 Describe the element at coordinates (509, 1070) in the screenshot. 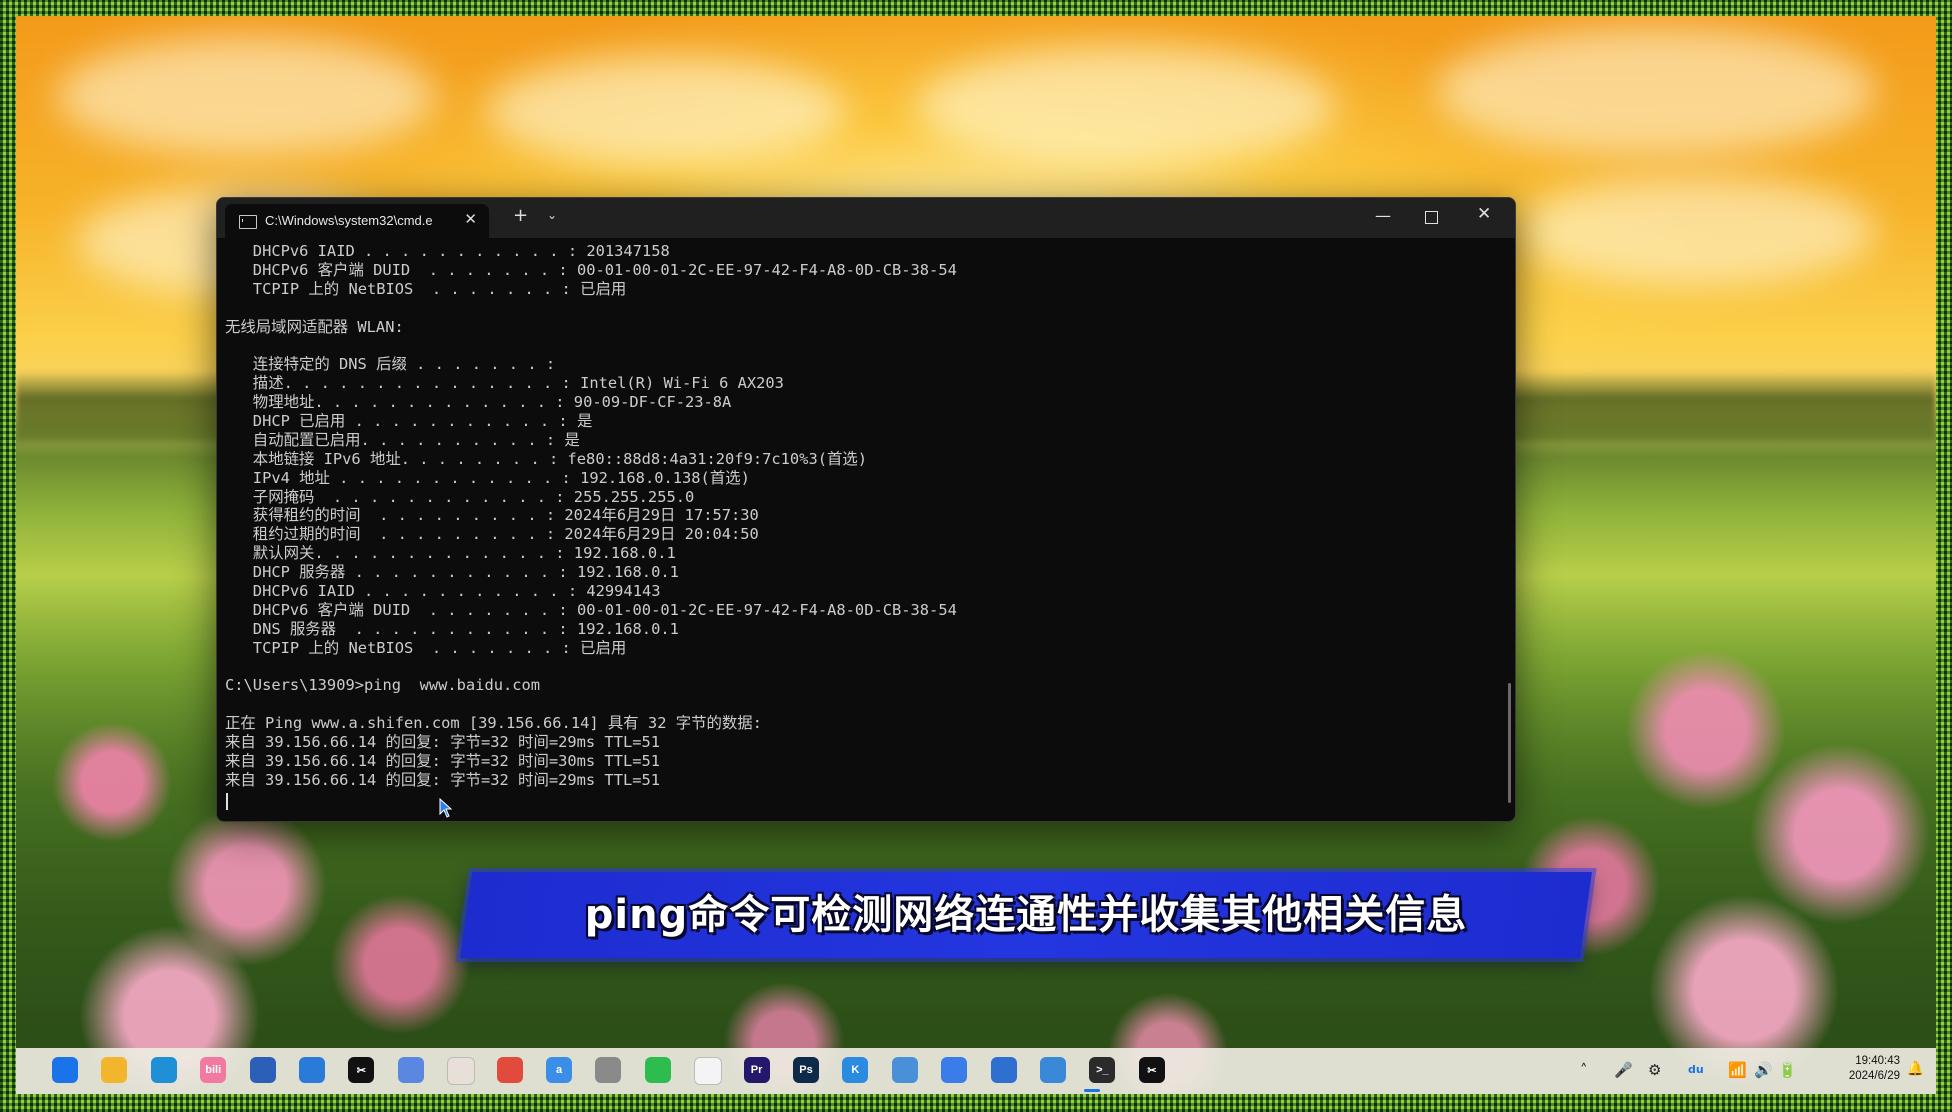

I see `chrome-icon` at that location.